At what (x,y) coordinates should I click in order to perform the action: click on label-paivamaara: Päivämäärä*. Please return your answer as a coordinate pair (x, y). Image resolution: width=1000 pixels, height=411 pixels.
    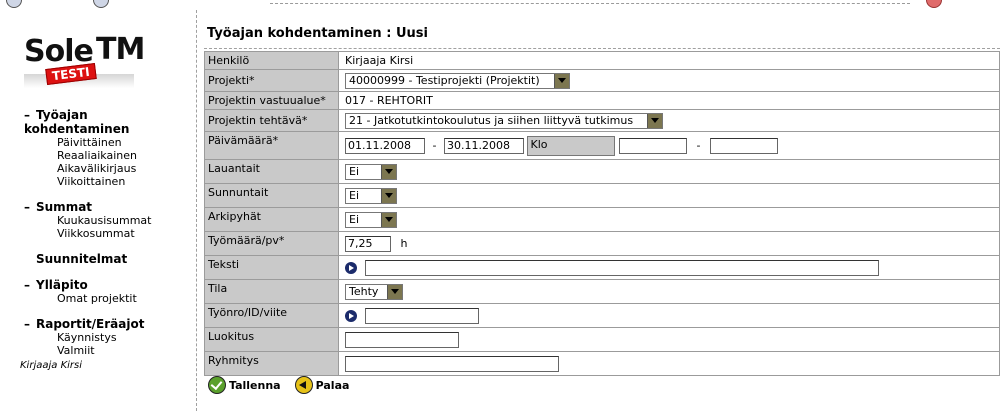
    Looking at the image, I should click on (271, 145).